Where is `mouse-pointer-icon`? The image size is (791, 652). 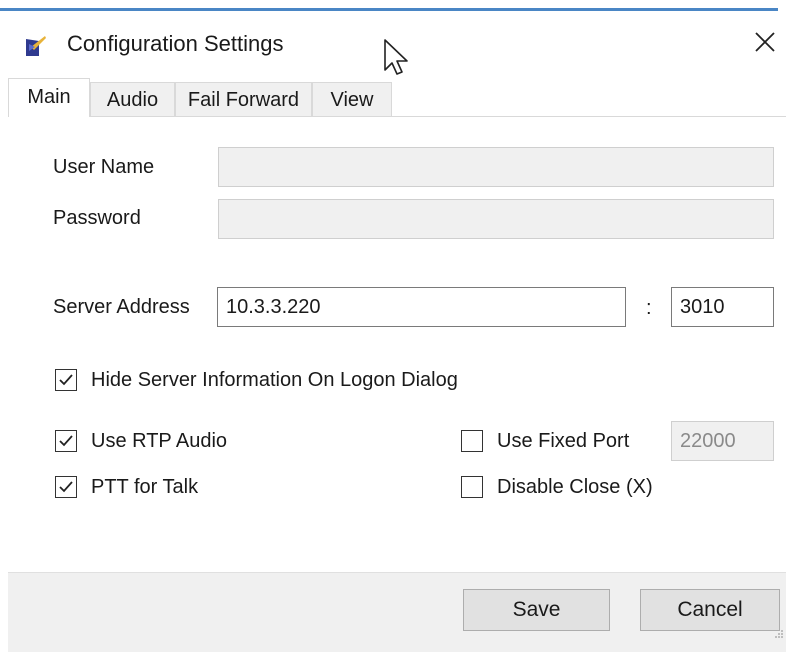 mouse-pointer-icon is located at coordinates (396, 57).